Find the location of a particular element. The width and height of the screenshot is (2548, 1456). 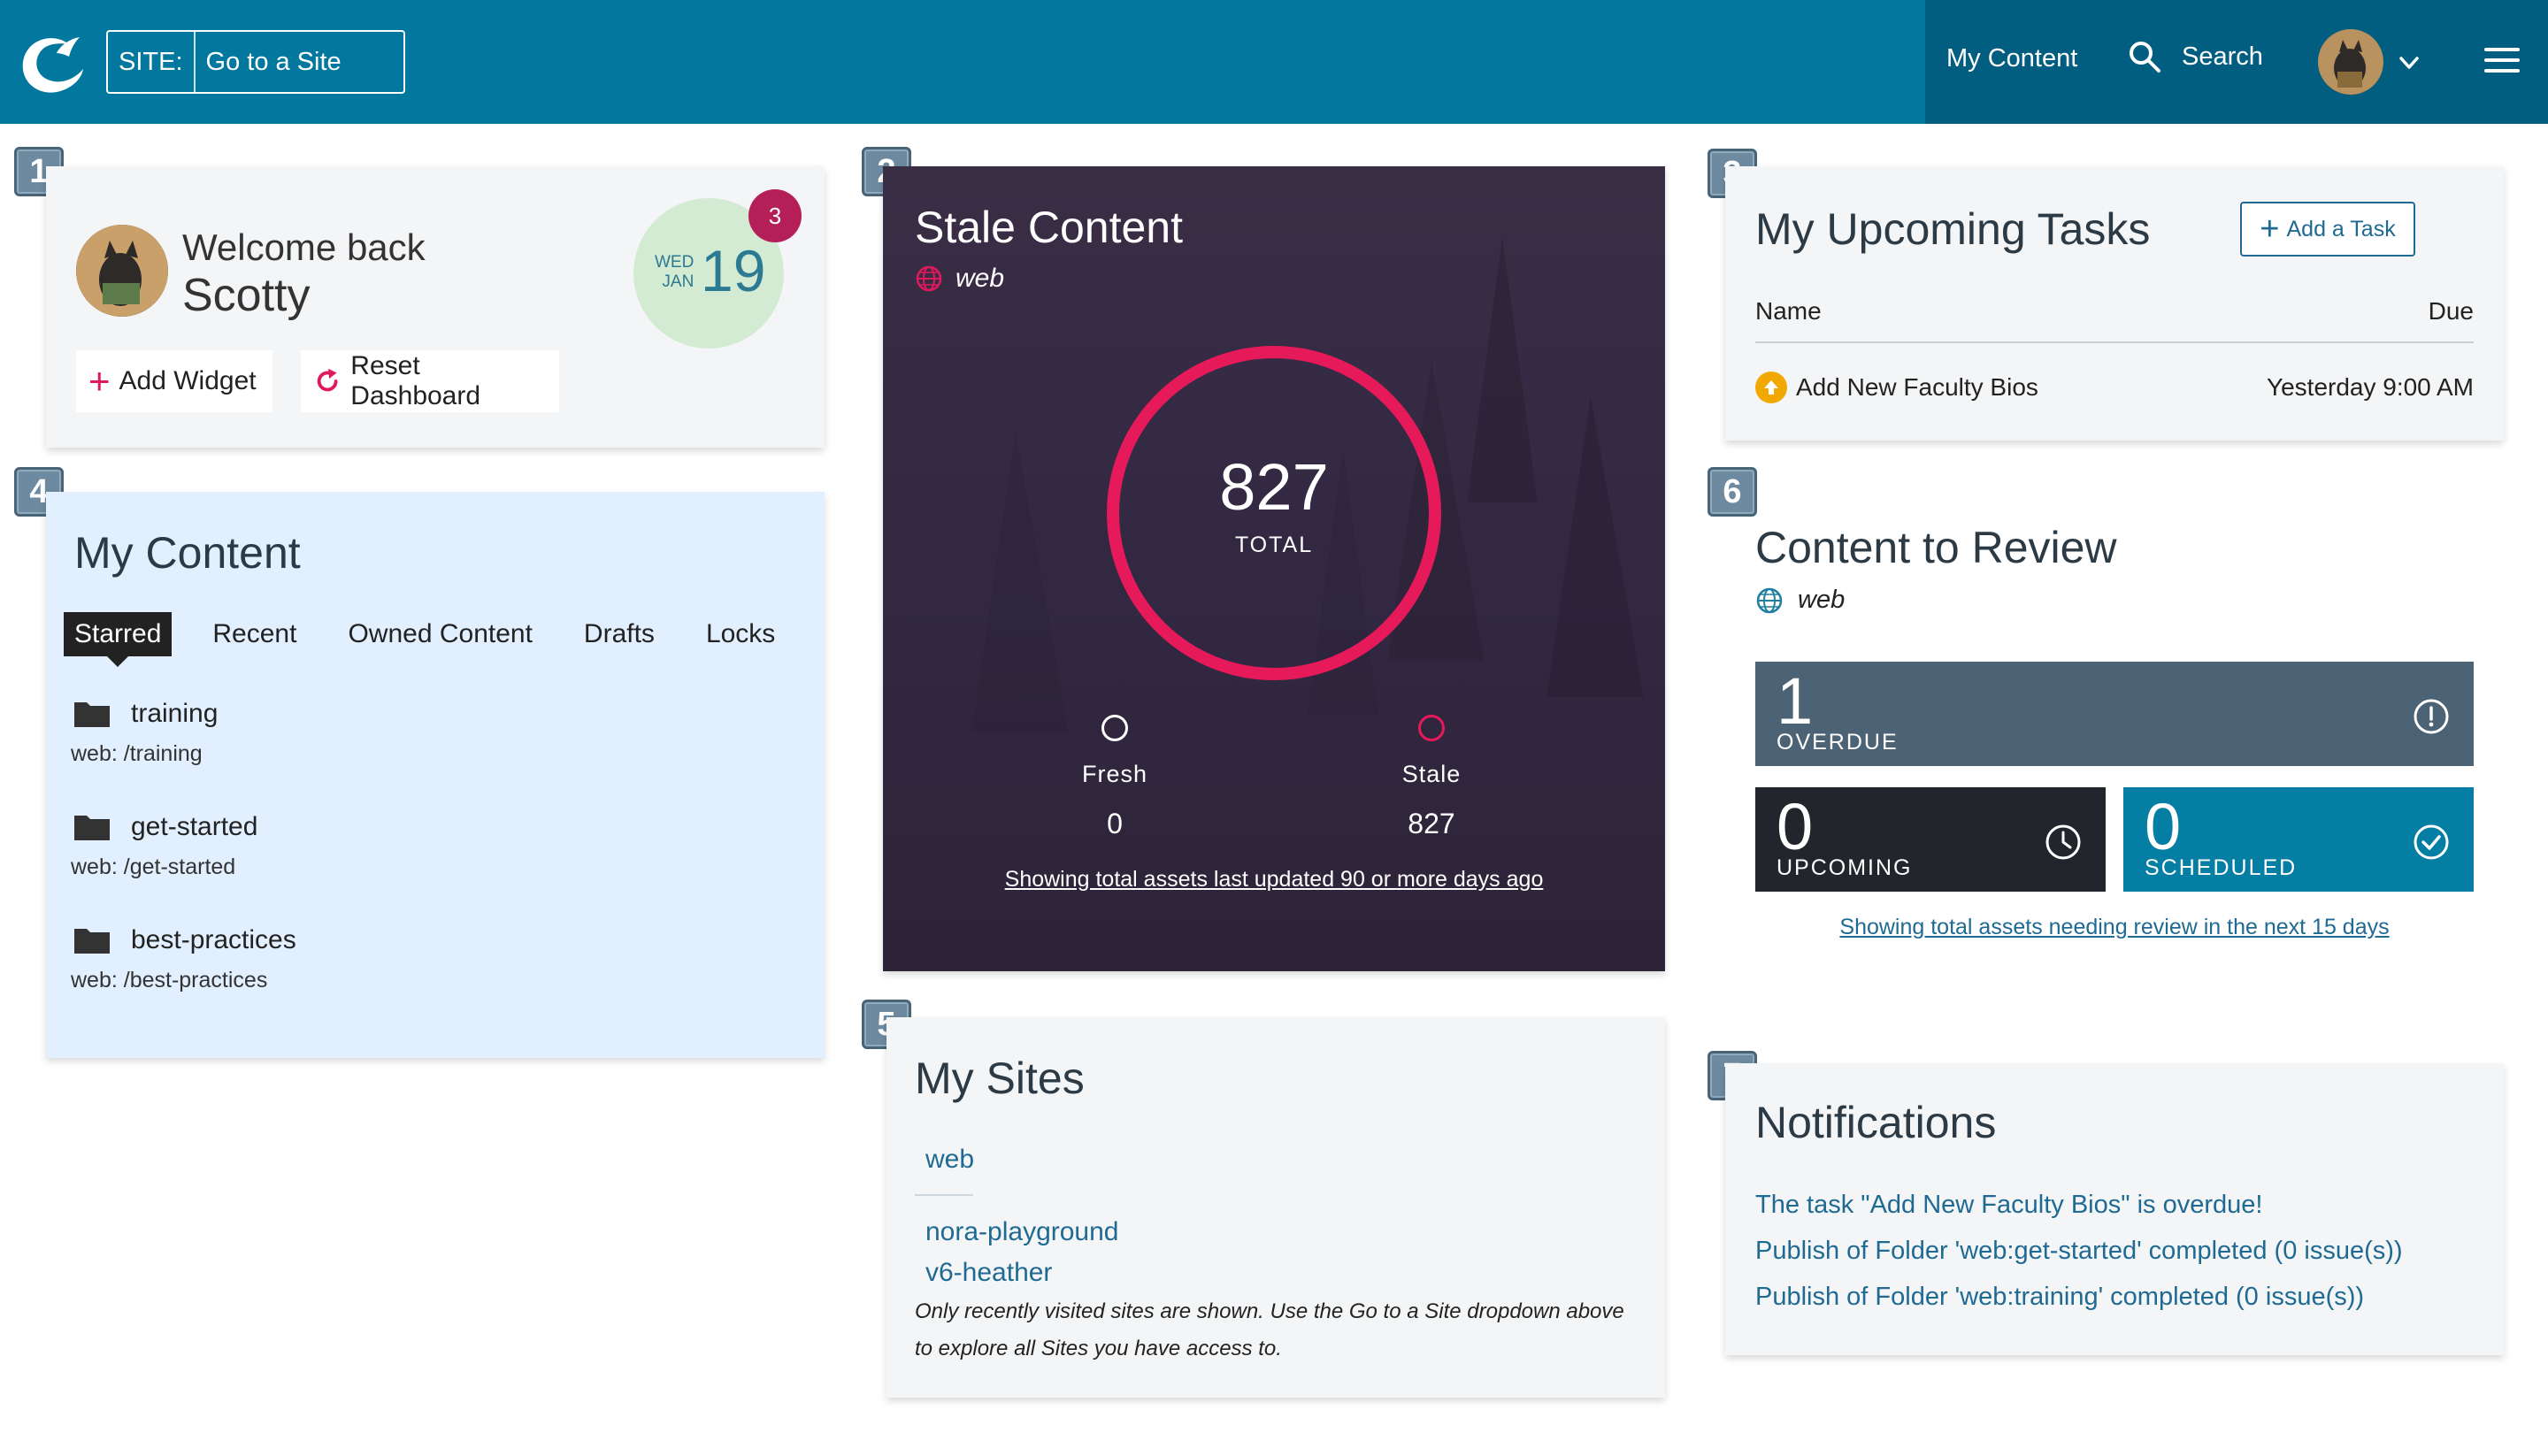

site-name: web is located at coordinates (1822, 600).